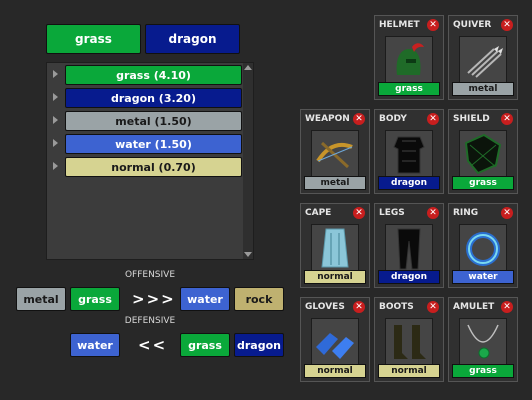 The image size is (532, 400). I want to click on defensive-type-grass: grass, so click(205, 345).